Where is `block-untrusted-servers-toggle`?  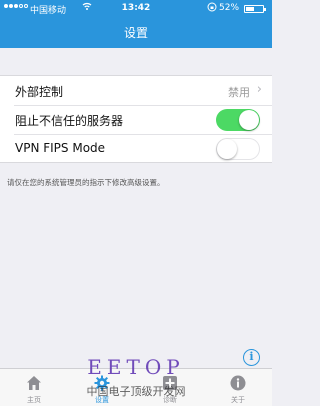 block-untrusted-servers-toggle is located at coordinates (238, 120).